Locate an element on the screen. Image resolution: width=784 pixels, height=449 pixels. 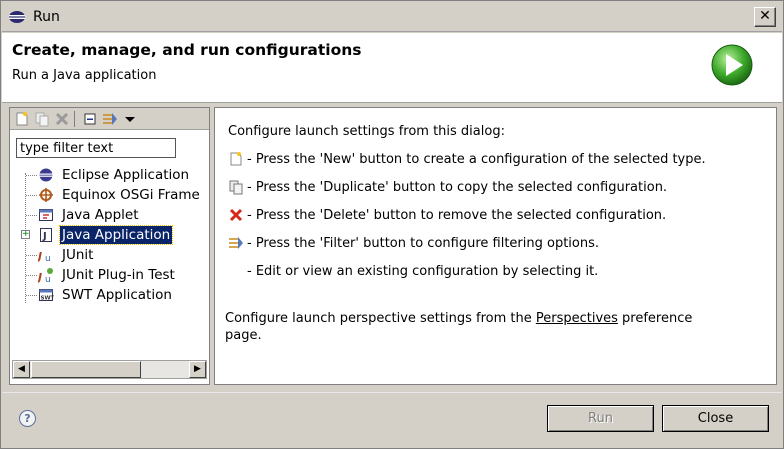
junit-plugin-icon: J u is located at coordinates (45, 275).